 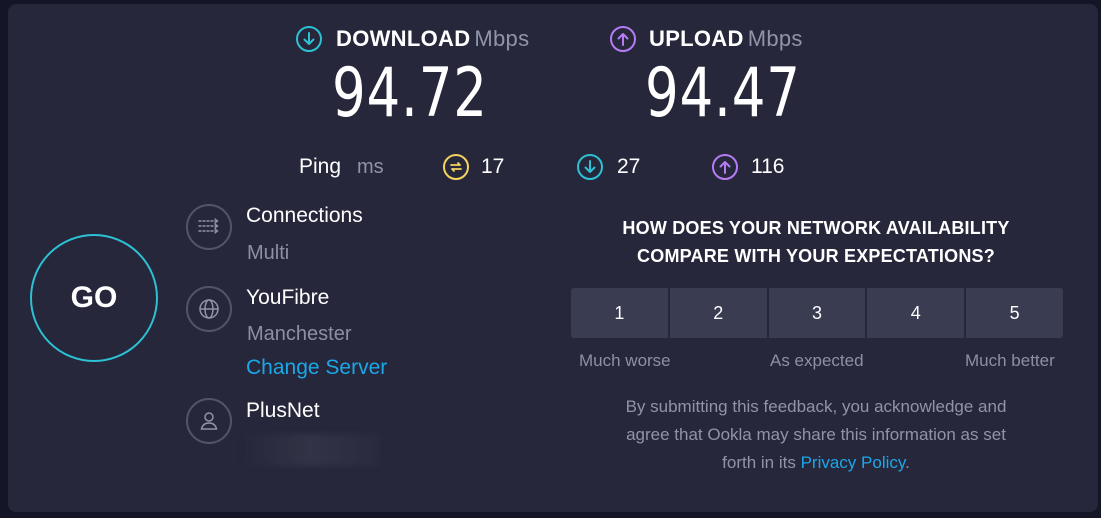 I want to click on idle-ping-value: 17, so click(x=493, y=166).